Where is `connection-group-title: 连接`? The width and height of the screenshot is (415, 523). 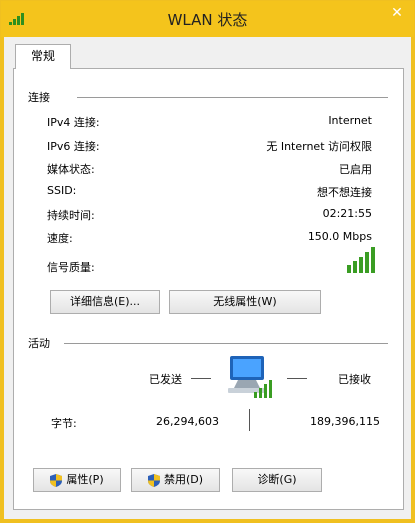
connection-group-title: 连接 is located at coordinates (39, 97).